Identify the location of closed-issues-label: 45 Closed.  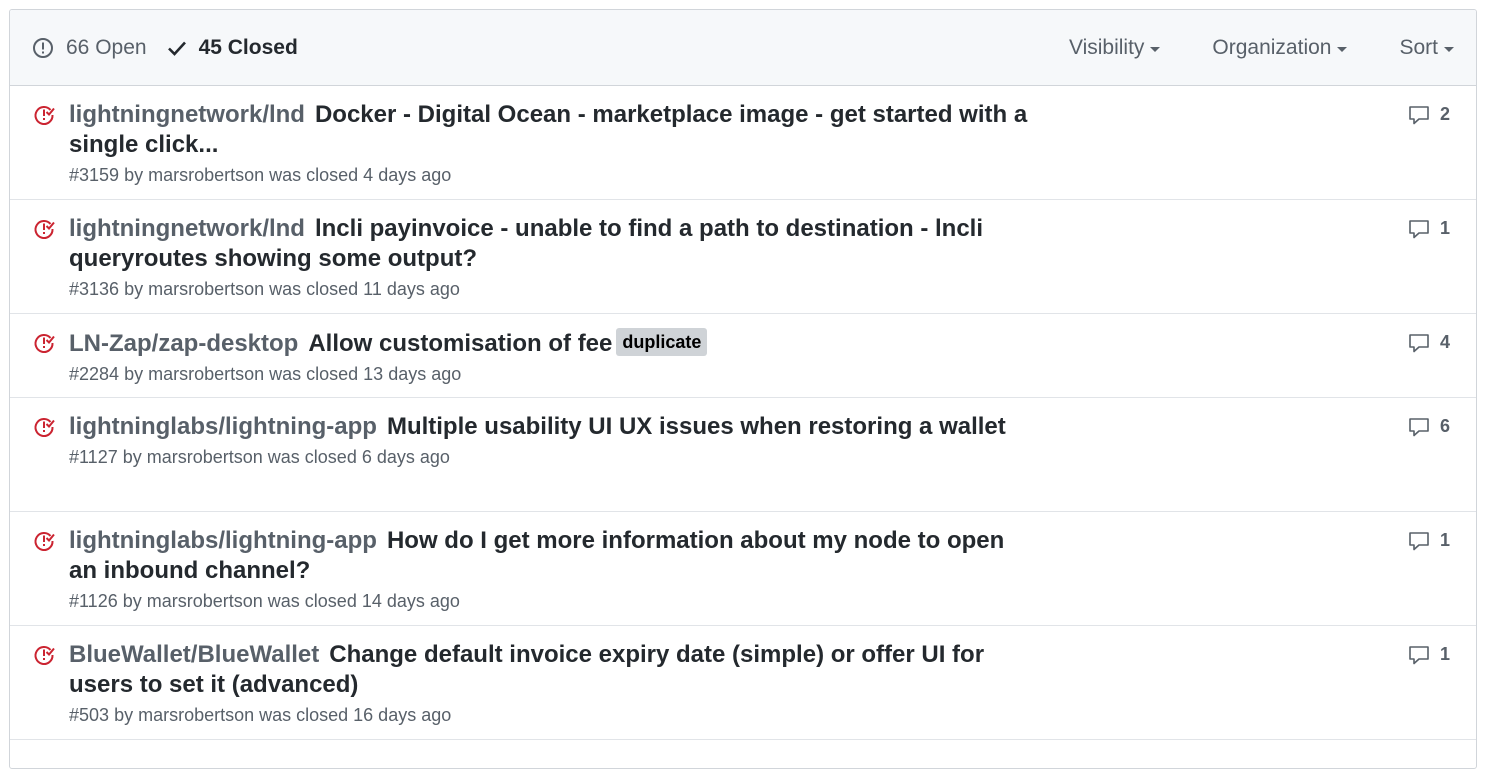
(248, 47).